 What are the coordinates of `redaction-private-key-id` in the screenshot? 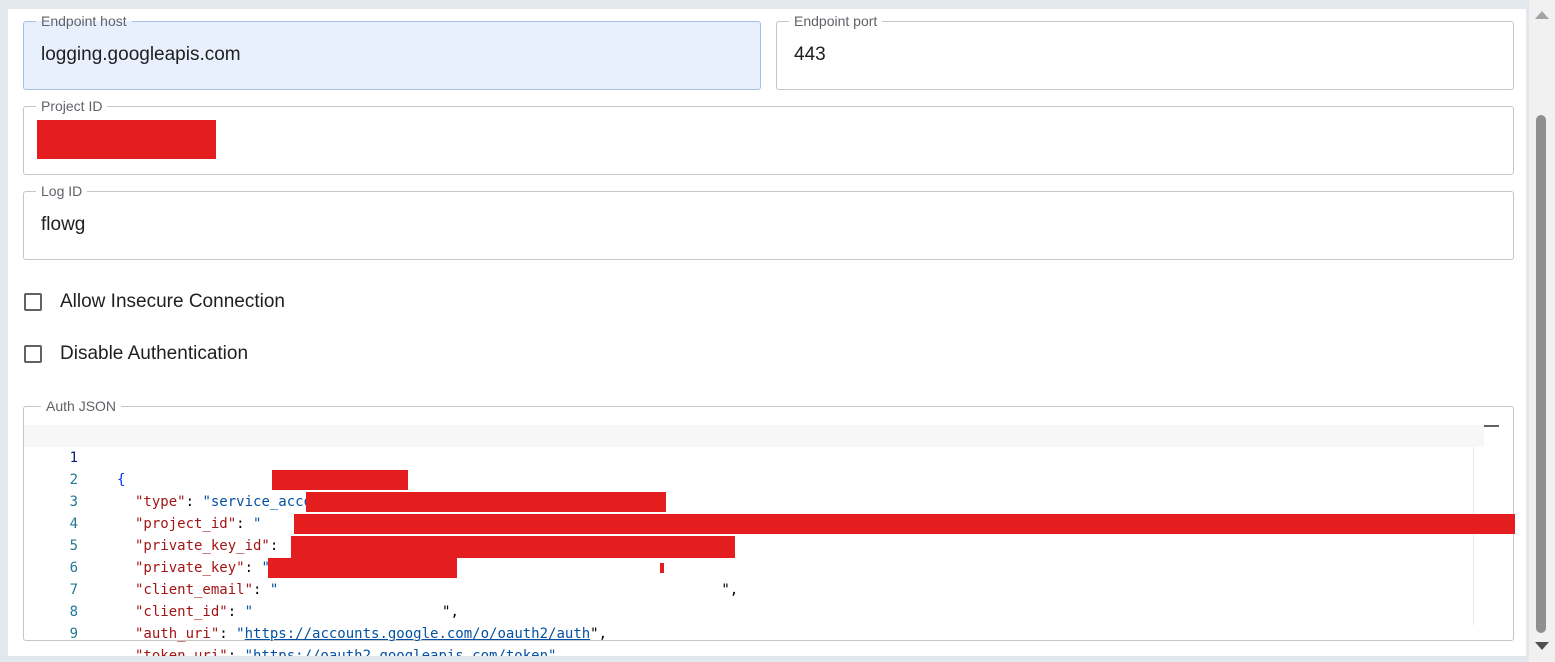 It's located at (486, 502).